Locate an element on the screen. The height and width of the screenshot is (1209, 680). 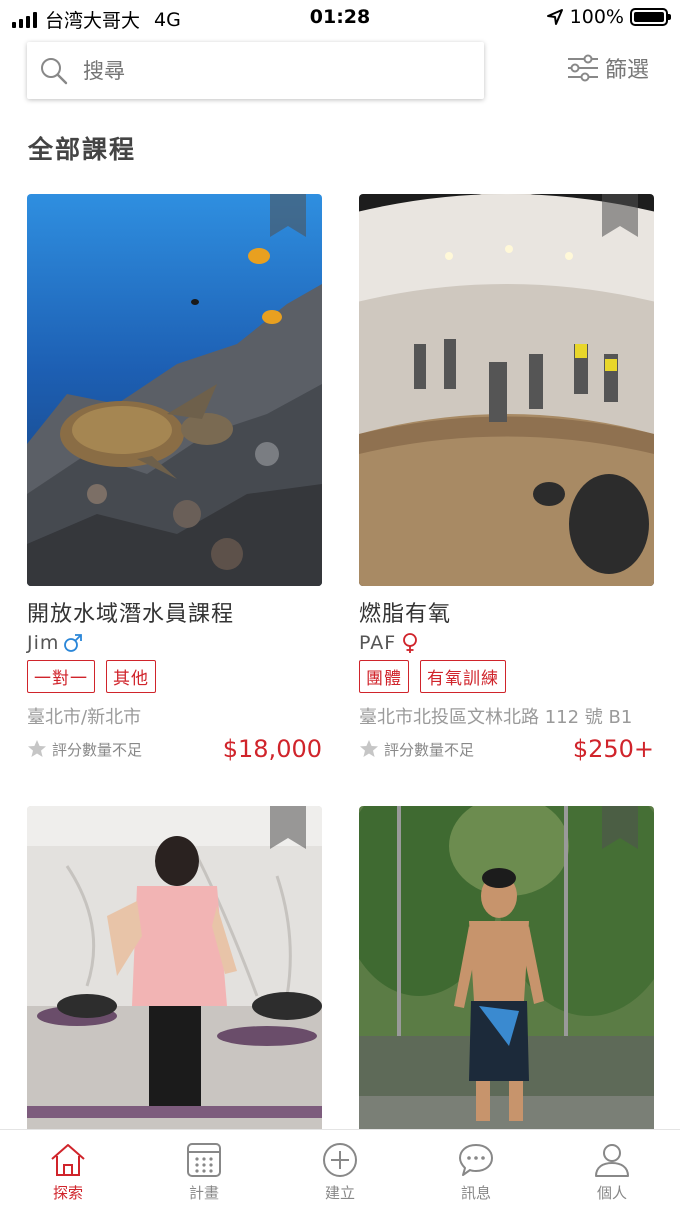
tab-label: 計畫 is located at coordinates (203, 1193).